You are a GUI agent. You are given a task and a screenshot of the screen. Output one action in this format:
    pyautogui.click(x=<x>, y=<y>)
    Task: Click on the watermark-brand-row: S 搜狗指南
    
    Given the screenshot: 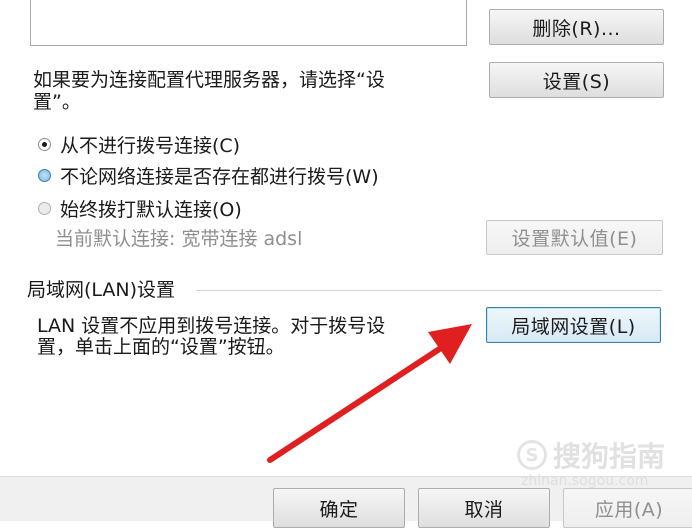 What is the action you would take?
    pyautogui.click(x=591, y=455)
    